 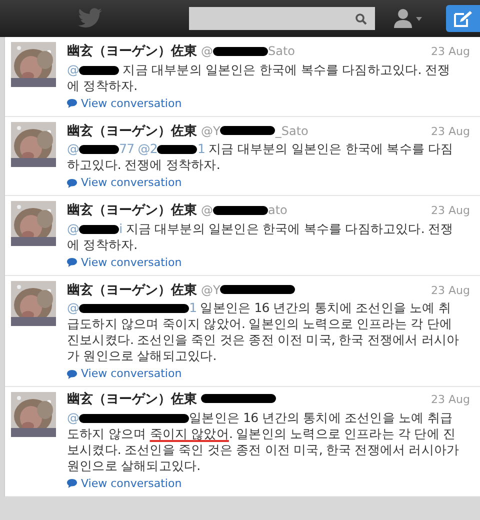 I want to click on compose-icon, so click(x=463, y=18).